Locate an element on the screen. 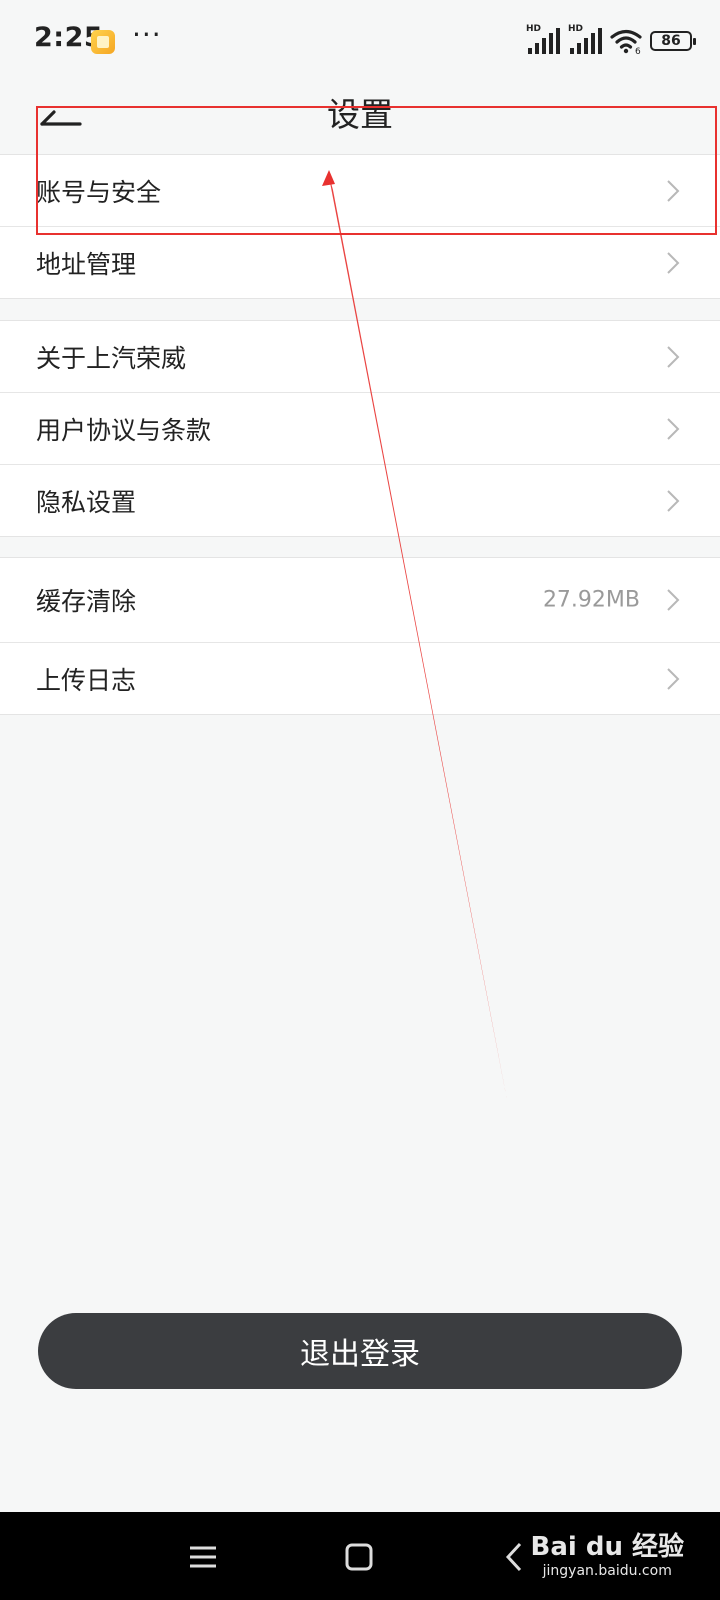  settings-group-account: 账号与安全 地址管理 is located at coordinates (360, 226).